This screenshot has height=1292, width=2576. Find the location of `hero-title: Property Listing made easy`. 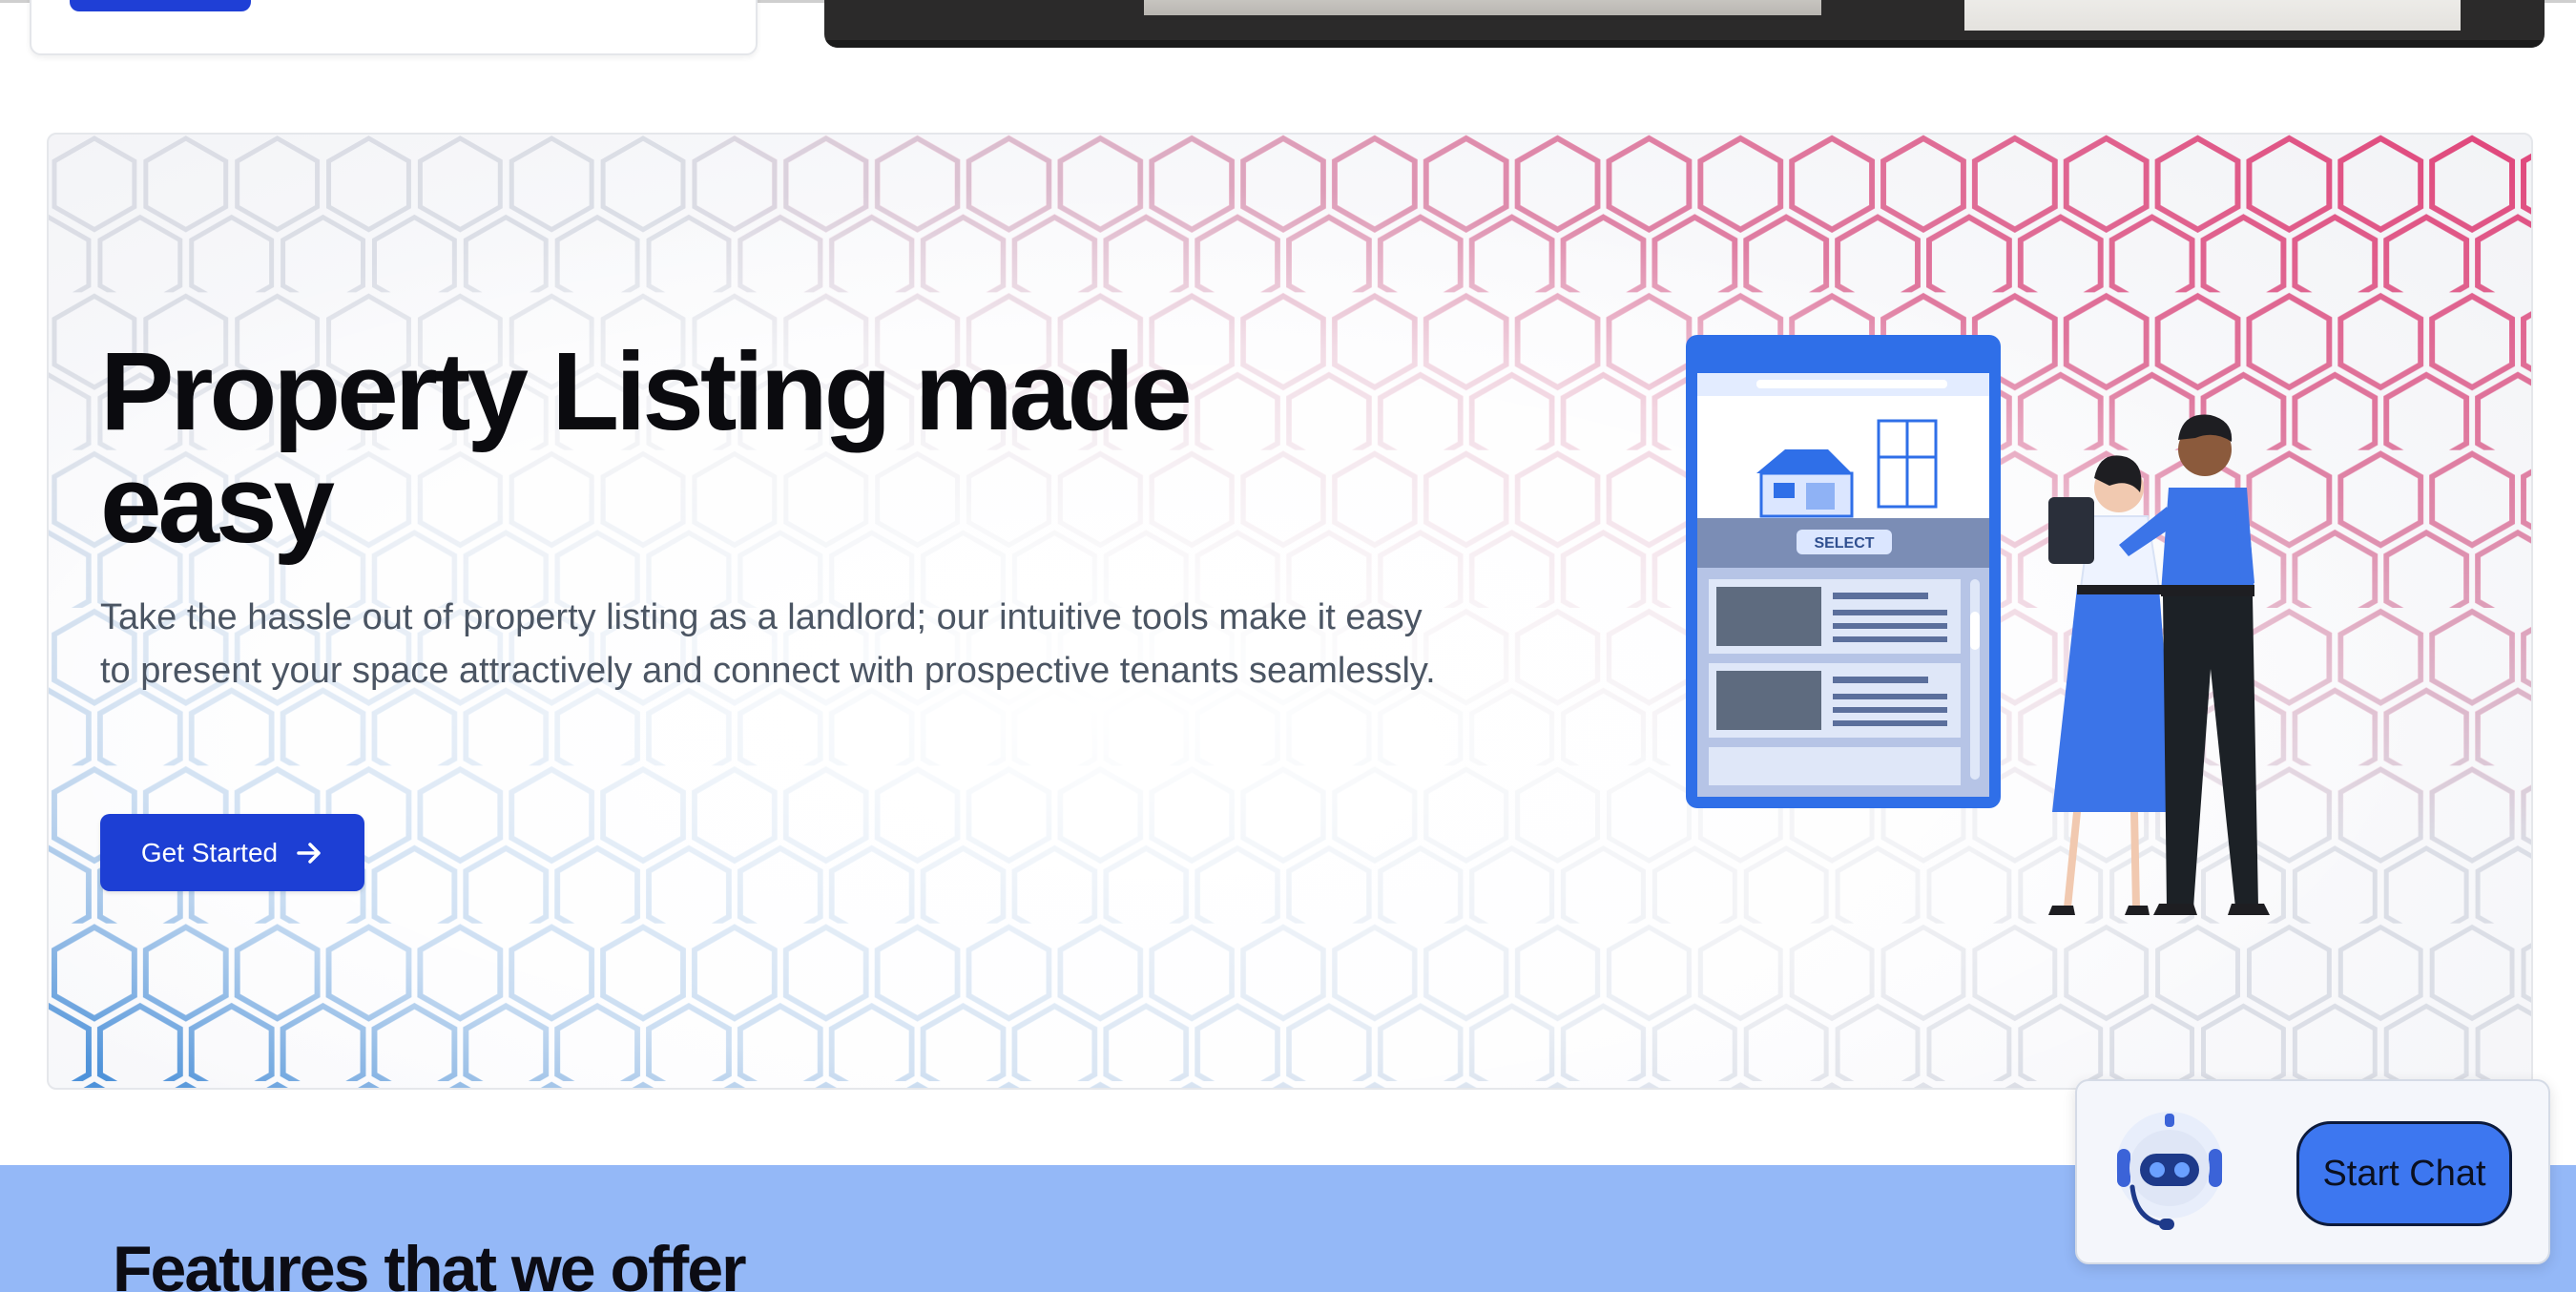

hero-title: Property Listing made easy is located at coordinates (646, 448).